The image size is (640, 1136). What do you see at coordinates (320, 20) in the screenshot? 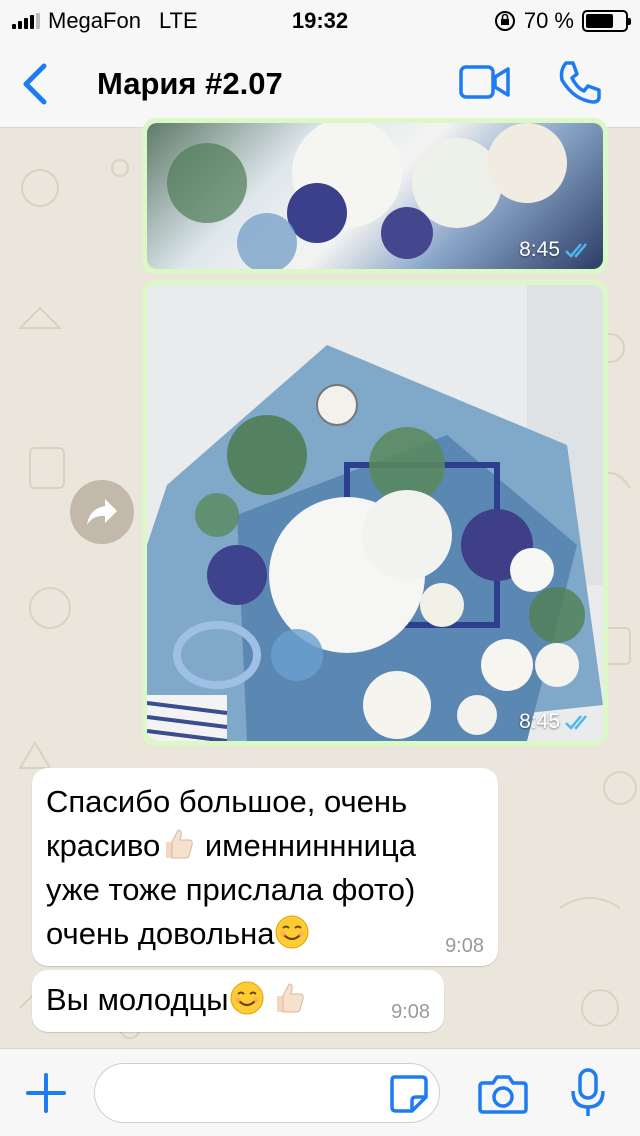
I see `status-bar: MegaFon LTE 19:32 70 %` at bounding box center [320, 20].